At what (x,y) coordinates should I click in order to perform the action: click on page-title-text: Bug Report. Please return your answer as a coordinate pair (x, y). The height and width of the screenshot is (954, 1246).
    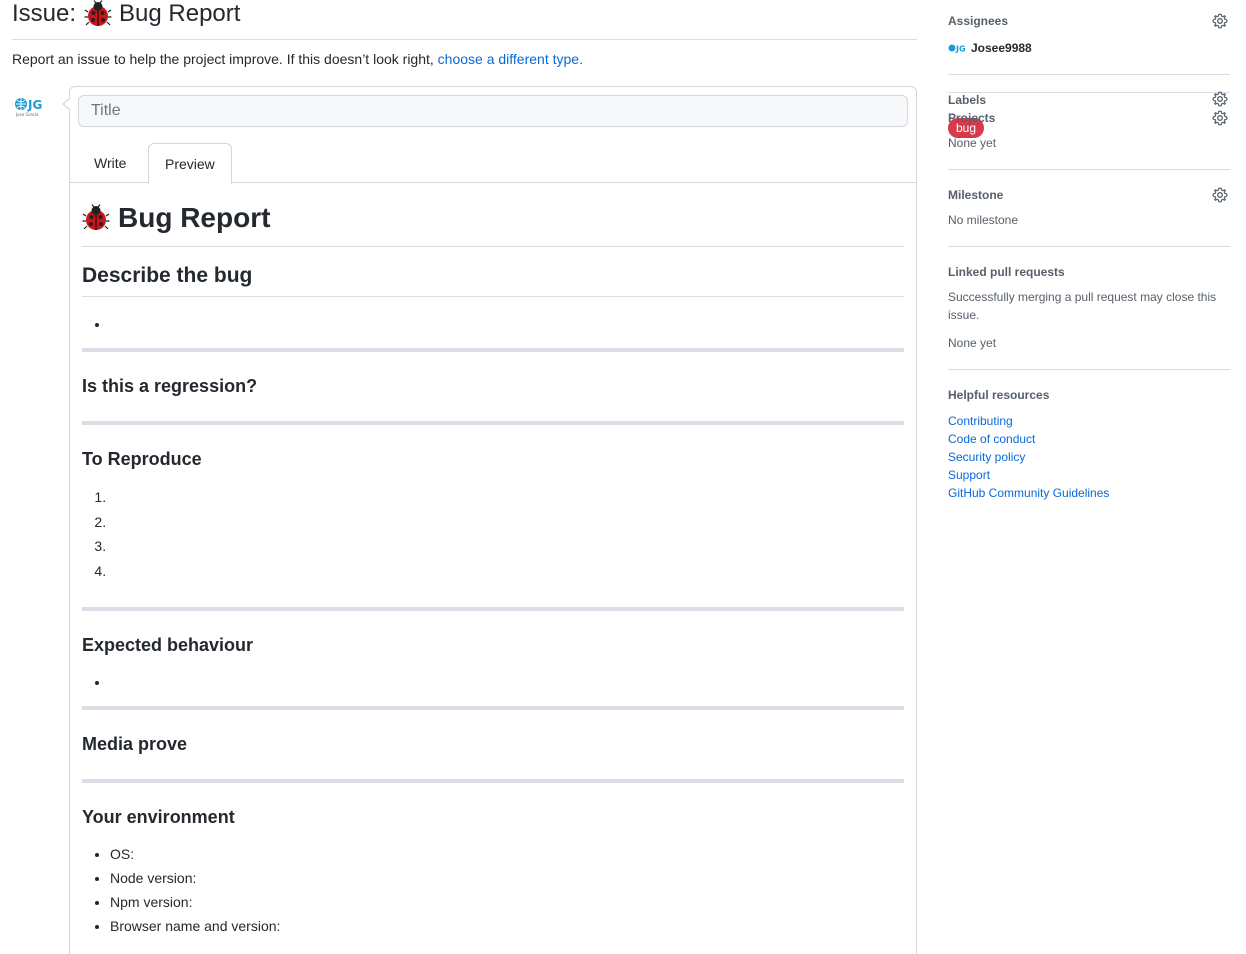
    Looking at the image, I should click on (180, 13).